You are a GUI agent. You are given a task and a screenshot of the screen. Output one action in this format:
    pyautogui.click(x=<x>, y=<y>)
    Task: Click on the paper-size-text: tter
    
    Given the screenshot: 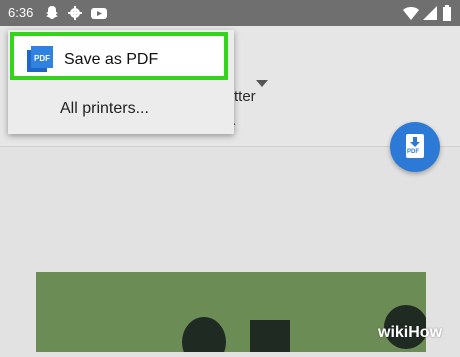 What is the action you would take?
    pyautogui.click(x=245, y=96)
    